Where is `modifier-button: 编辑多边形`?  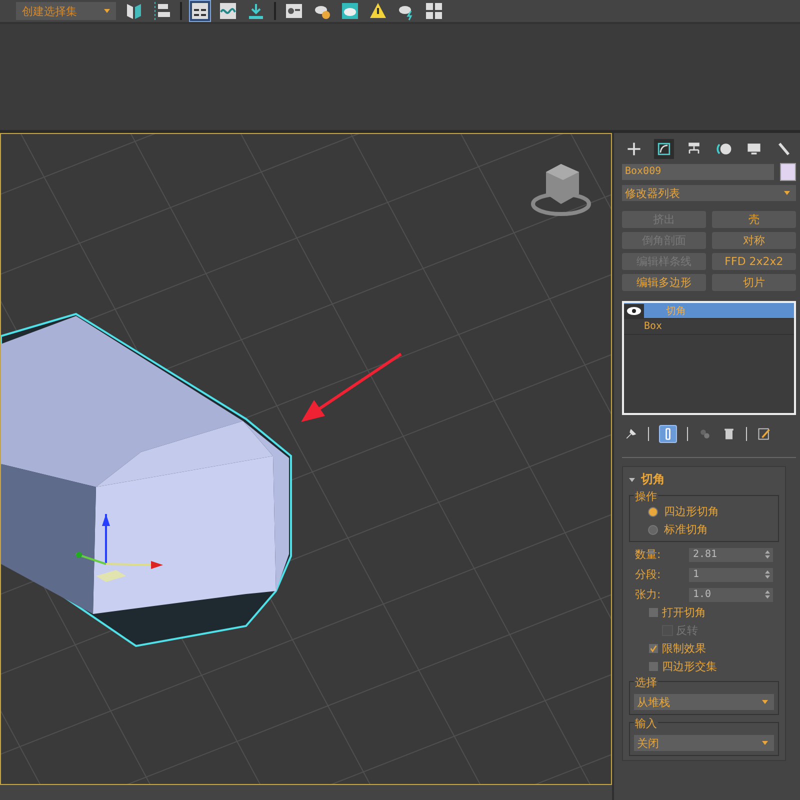 modifier-button: 编辑多边形 is located at coordinates (664, 282).